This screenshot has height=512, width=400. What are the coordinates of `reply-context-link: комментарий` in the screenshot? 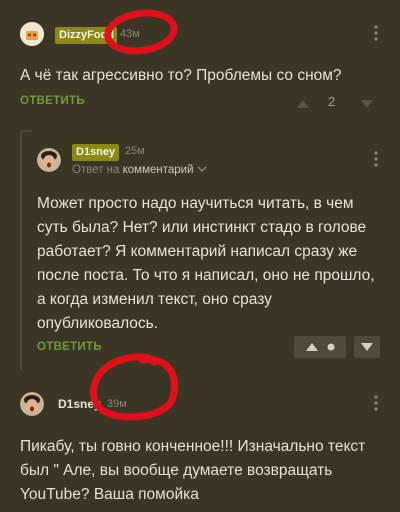 It's located at (158, 170).